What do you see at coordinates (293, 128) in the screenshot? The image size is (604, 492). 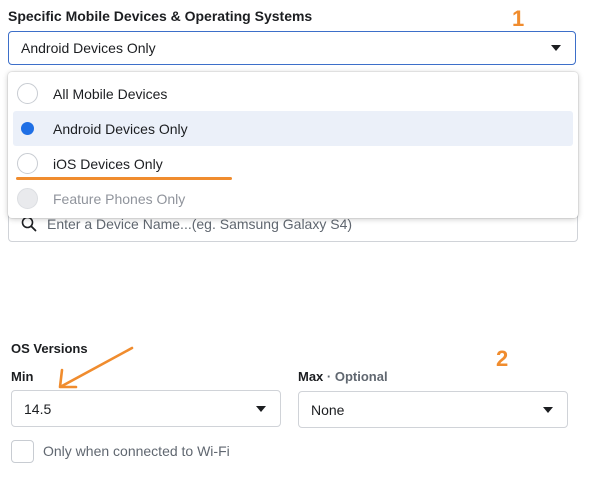 I see `option-android-devices-only: Android Devices Only` at bounding box center [293, 128].